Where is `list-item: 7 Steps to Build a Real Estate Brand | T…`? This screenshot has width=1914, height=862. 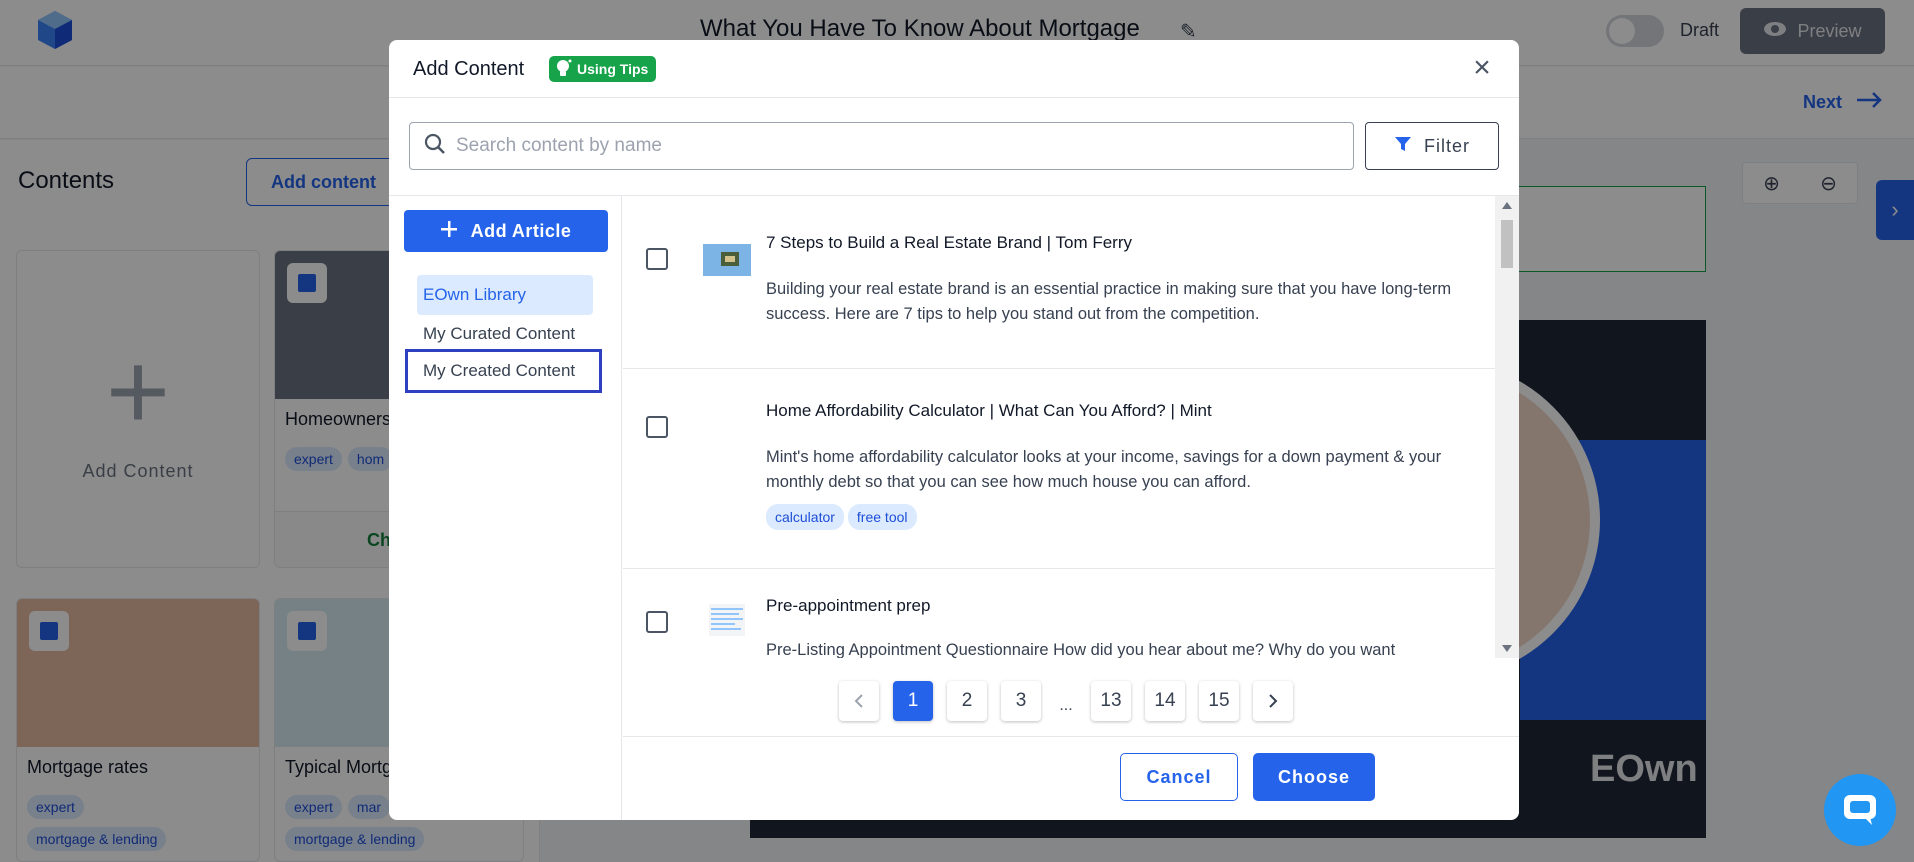 list-item: 7 Steps to Build a Real Estate Brand | T… is located at coordinates (1059, 282).